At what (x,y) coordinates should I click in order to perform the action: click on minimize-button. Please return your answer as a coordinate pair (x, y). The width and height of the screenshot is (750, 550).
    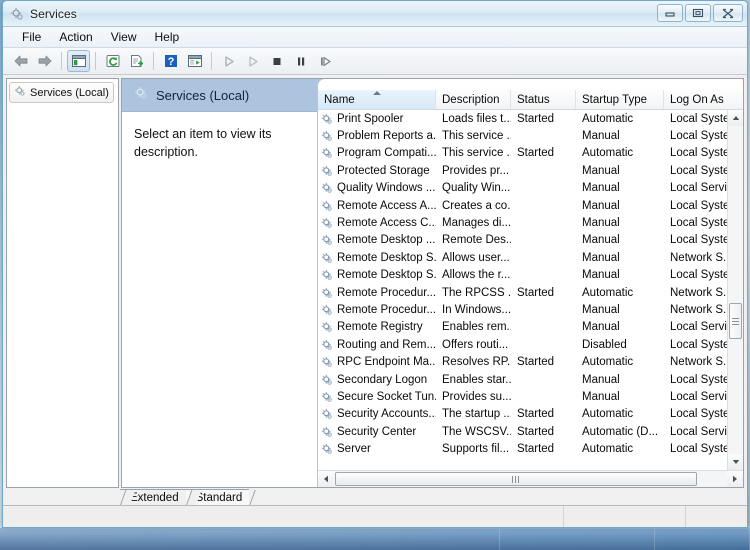
    Looking at the image, I should click on (670, 13).